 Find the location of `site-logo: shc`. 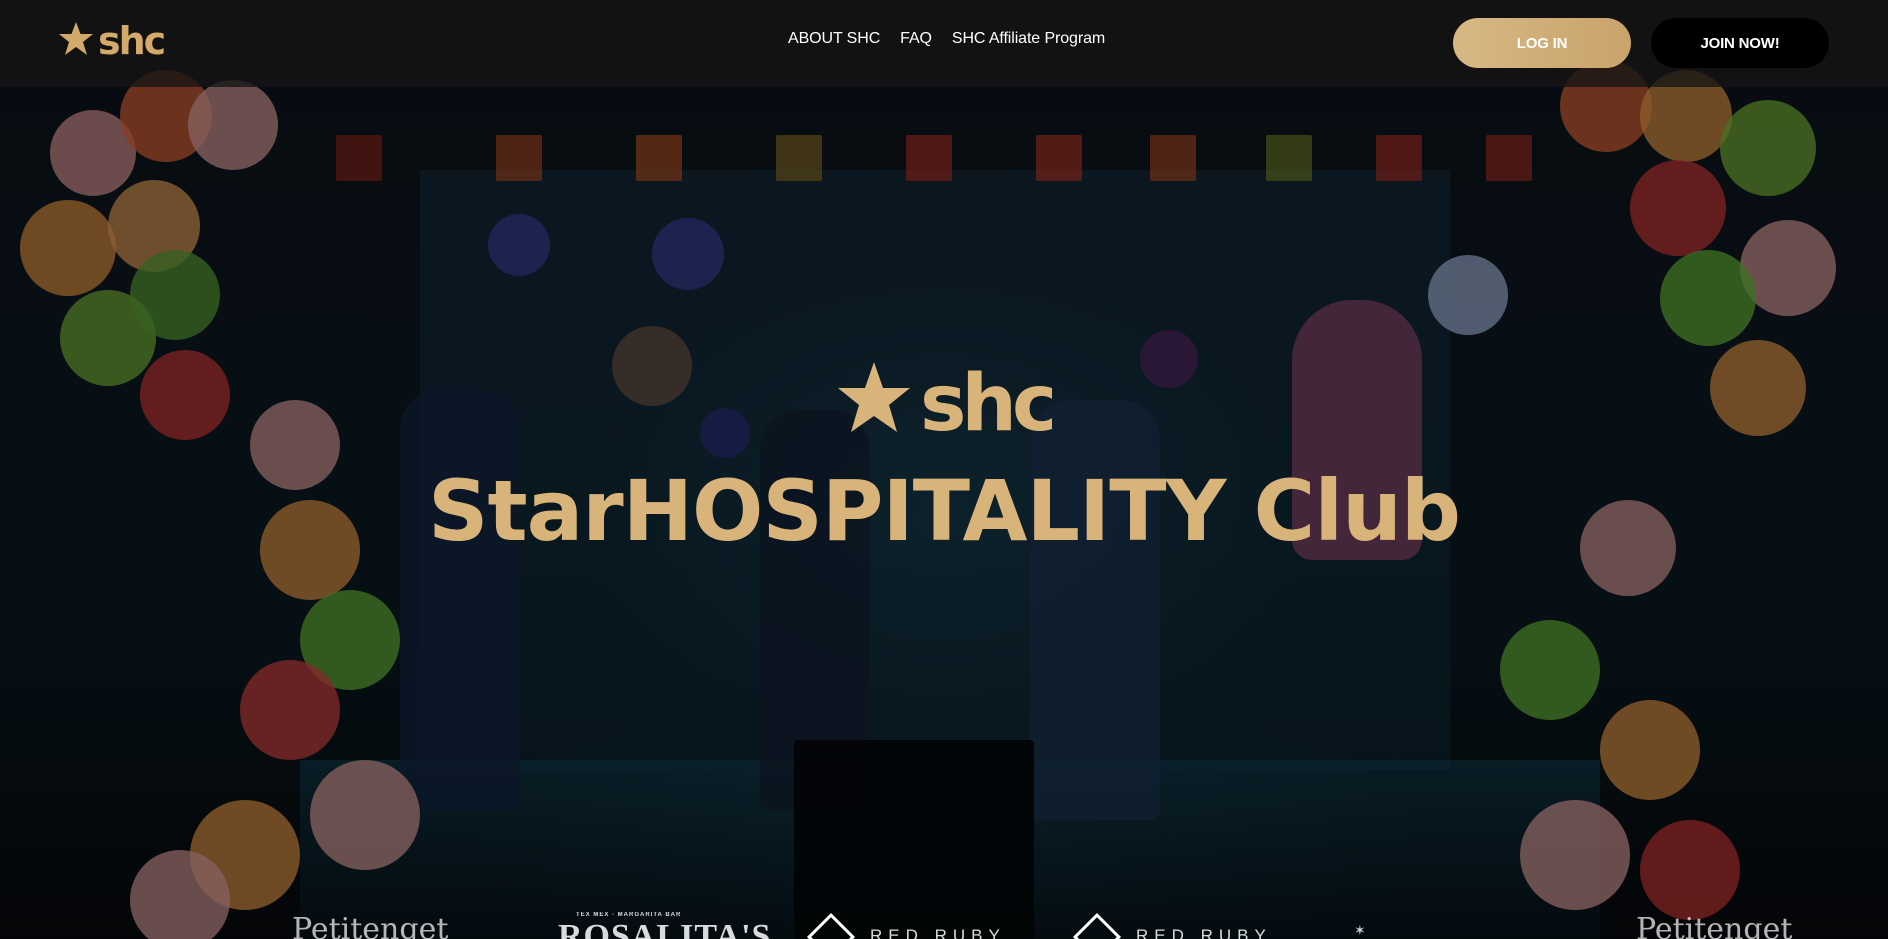

site-logo: shc is located at coordinates (114, 42).